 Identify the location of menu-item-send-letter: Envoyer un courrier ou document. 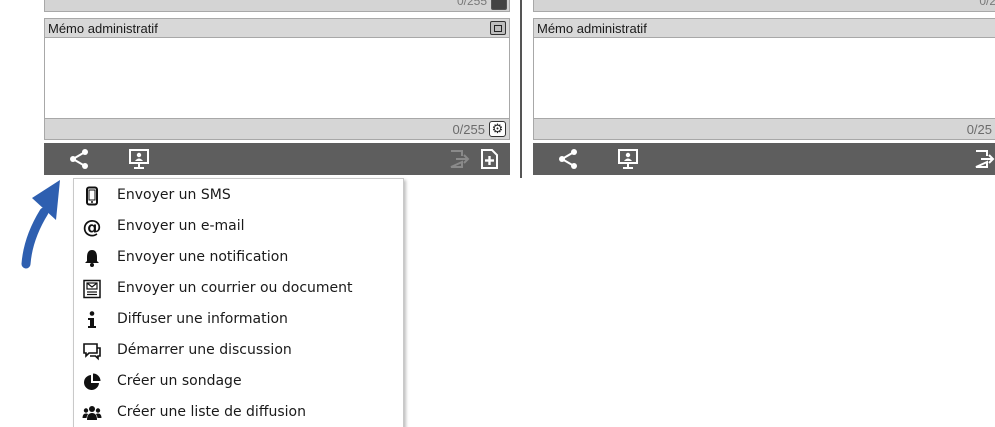
(238, 289).